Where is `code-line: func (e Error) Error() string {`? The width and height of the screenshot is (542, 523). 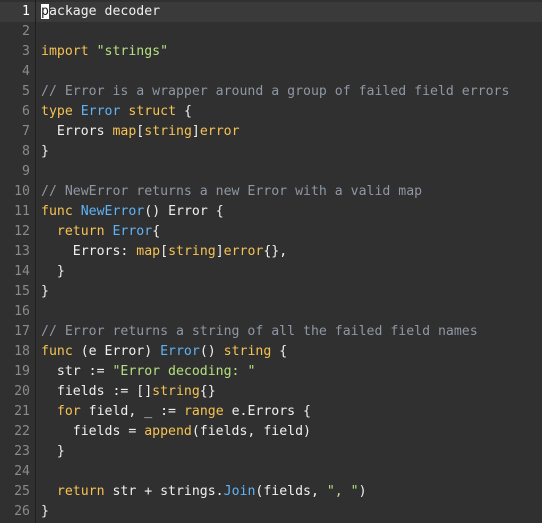 code-line: func (e Error) Error() string { is located at coordinates (291, 352).